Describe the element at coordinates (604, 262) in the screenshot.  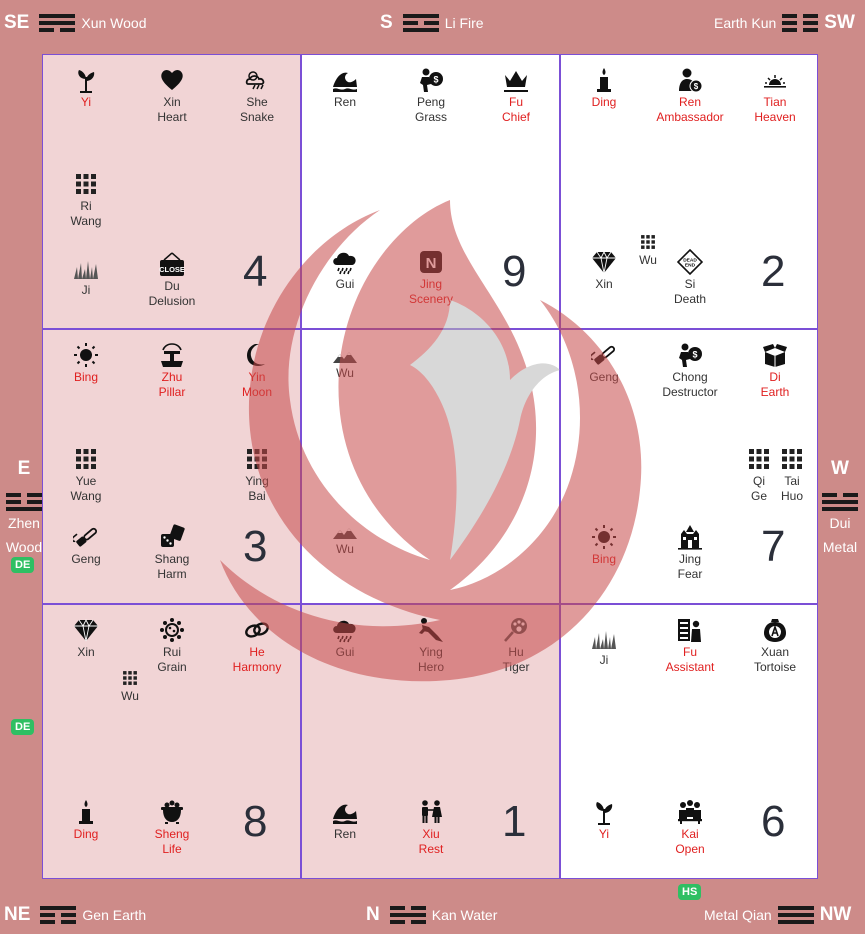
I see `diamond-icon` at that location.